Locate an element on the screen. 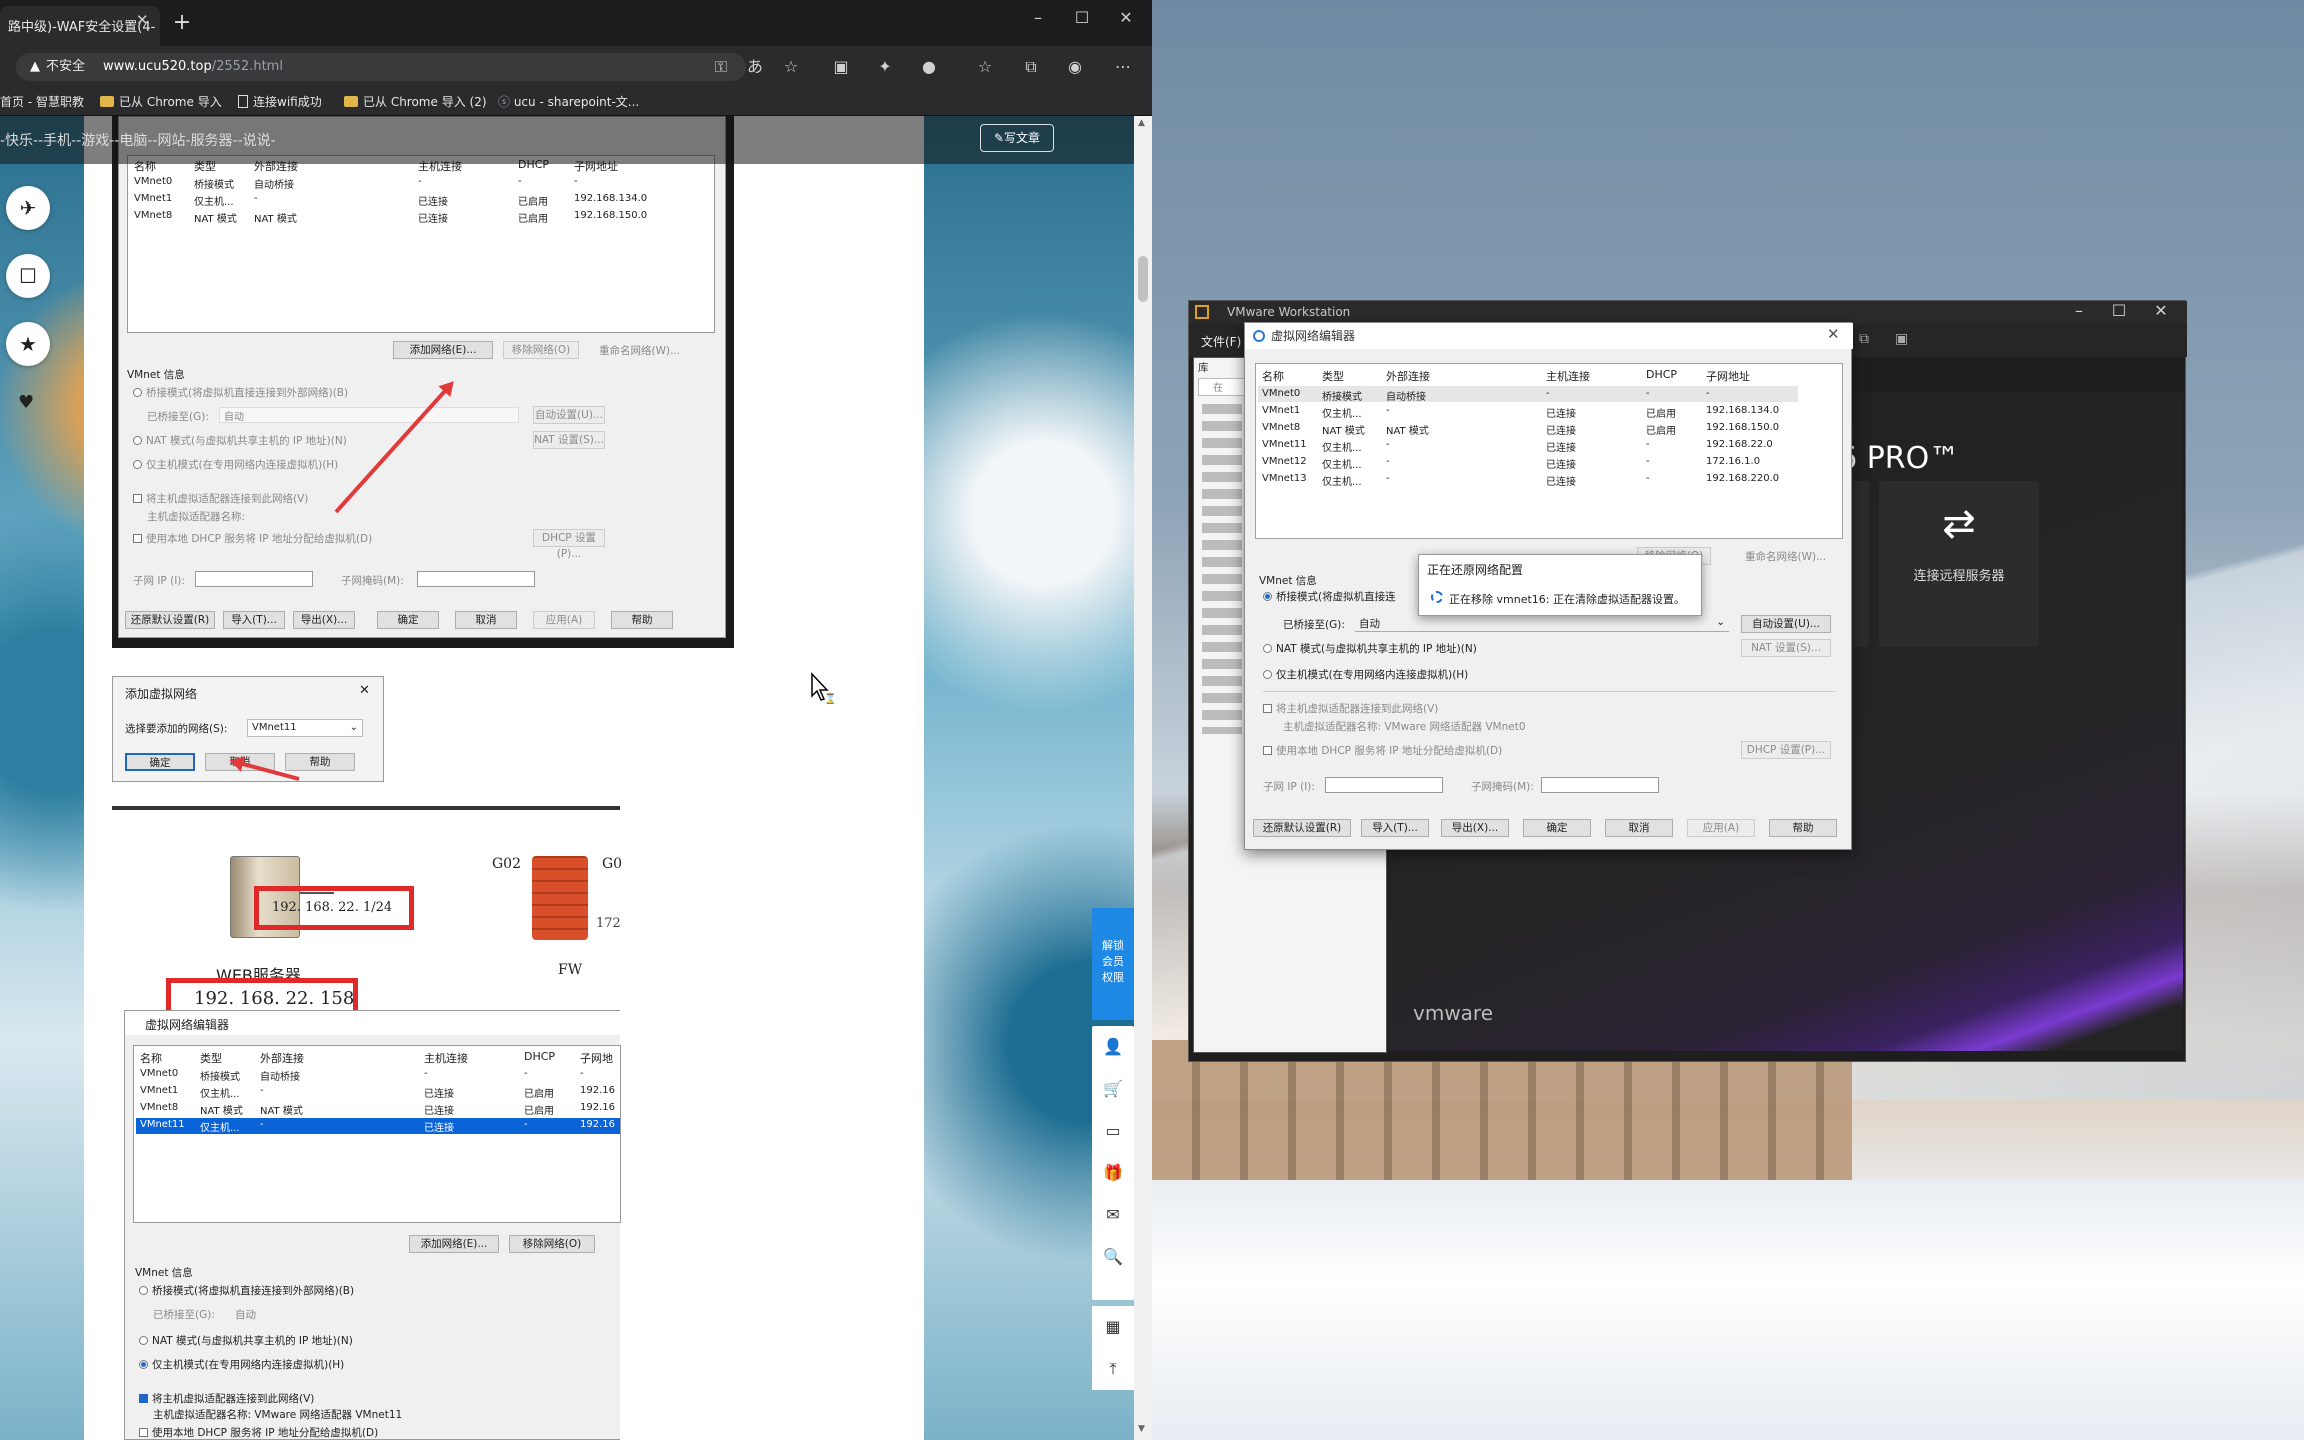  bookmark-folder: 已从 Chrome 导入 (2) is located at coordinates (415, 101).